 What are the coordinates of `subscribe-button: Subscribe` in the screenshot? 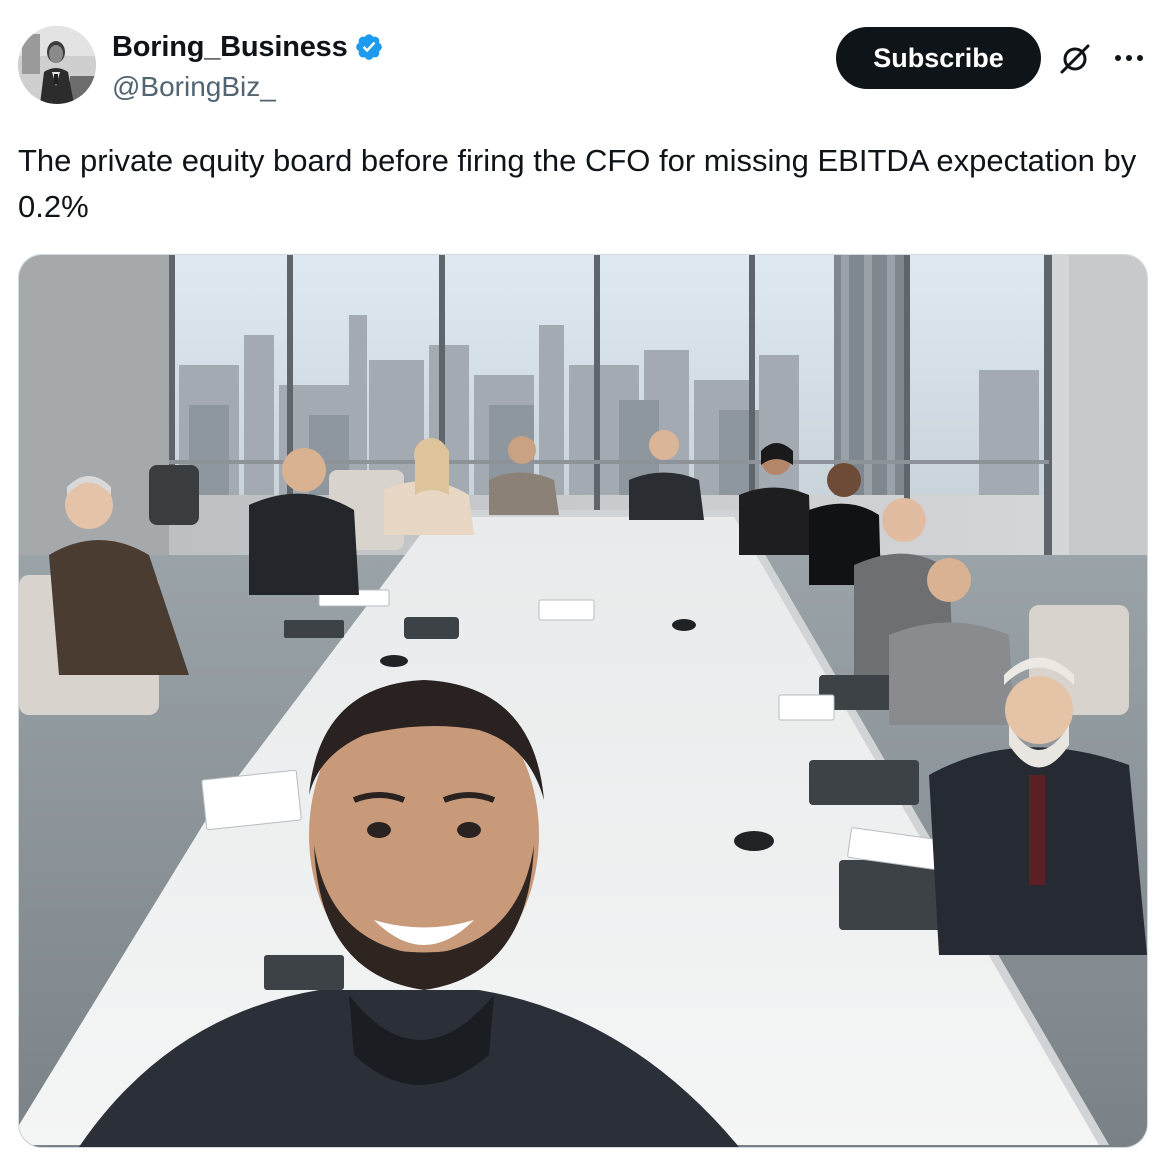 It's located at (938, 58).